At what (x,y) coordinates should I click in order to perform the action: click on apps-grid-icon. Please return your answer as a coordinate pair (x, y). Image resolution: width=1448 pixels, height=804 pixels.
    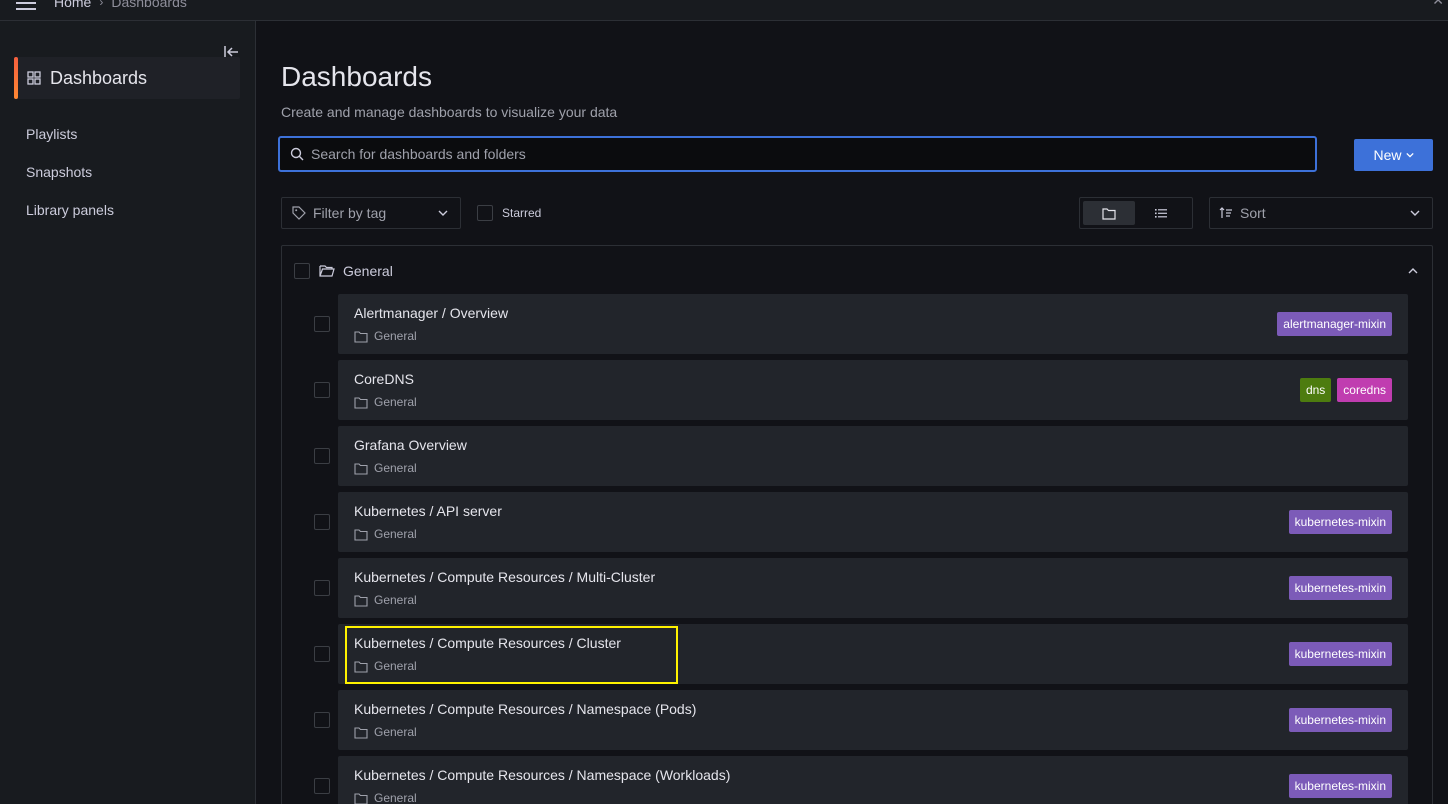
    Looking at the image, I should click on (34, 78).